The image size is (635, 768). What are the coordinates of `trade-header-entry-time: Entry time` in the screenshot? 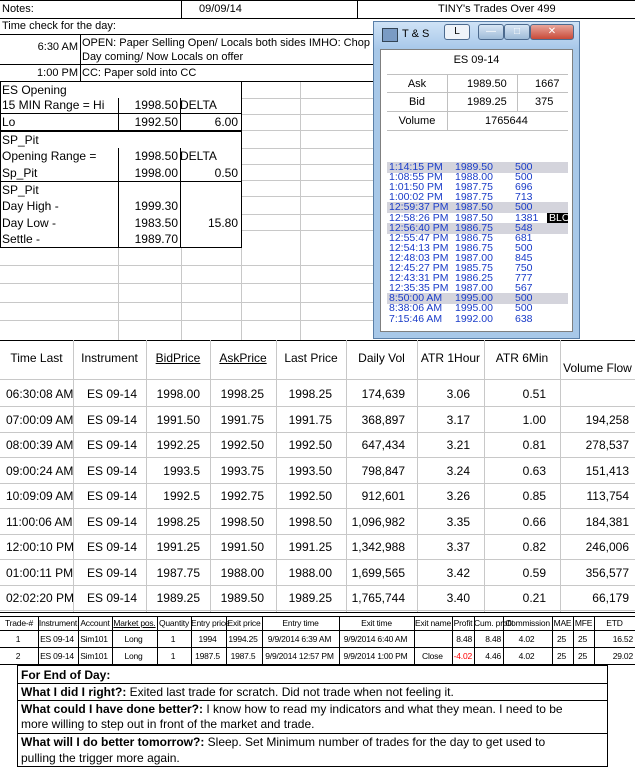 It's located at (300, 623).